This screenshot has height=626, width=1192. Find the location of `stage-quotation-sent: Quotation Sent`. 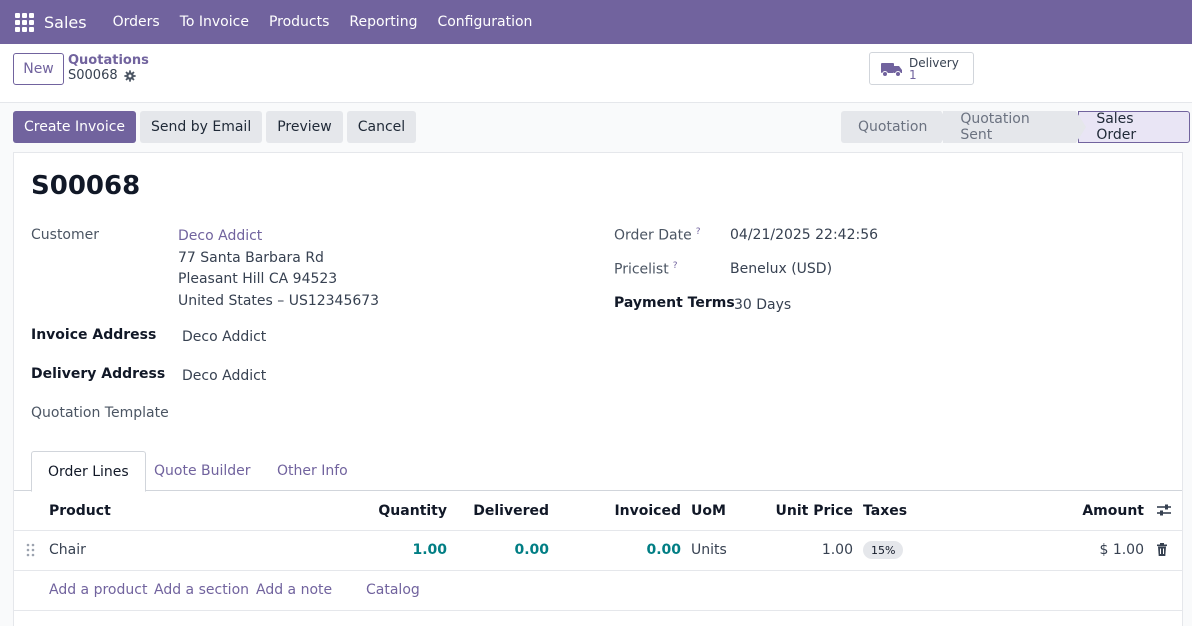

stage-quotation-sent: Quotation Sent is located at coordinates (1015, 127).